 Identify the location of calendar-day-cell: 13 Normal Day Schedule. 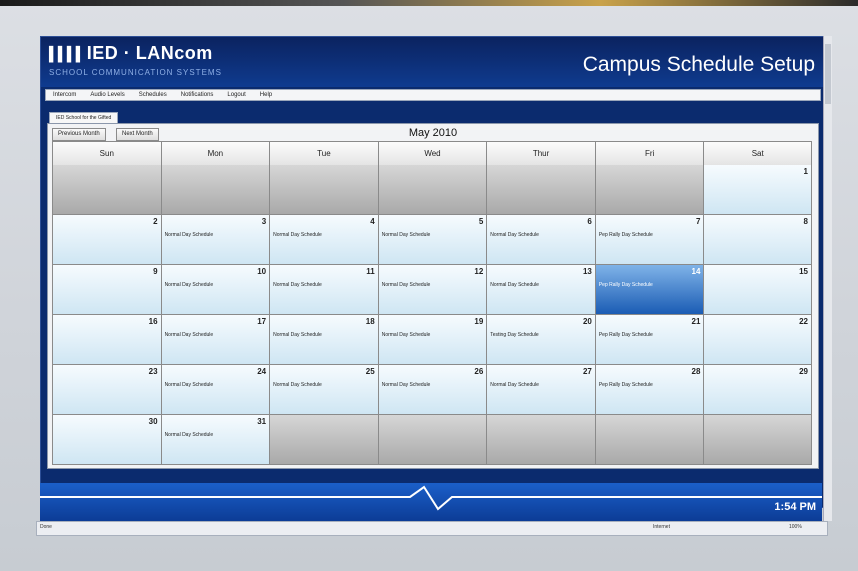
(540, 290).